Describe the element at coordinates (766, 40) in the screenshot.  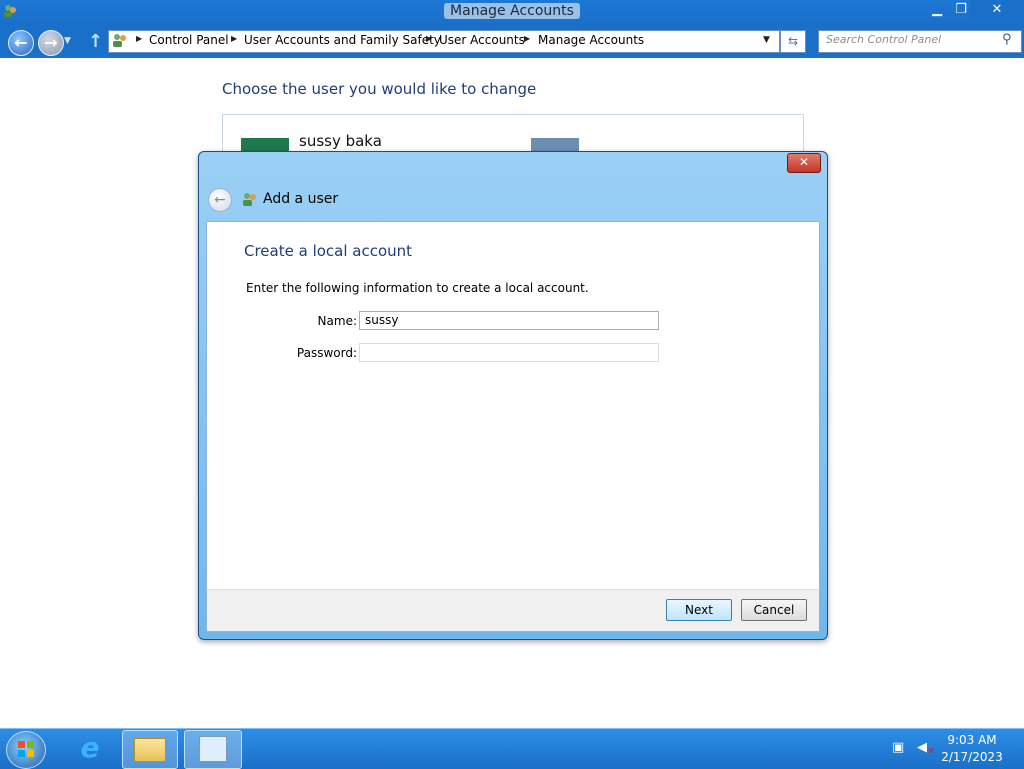
I see `address-dropdown: ▼` at that location.